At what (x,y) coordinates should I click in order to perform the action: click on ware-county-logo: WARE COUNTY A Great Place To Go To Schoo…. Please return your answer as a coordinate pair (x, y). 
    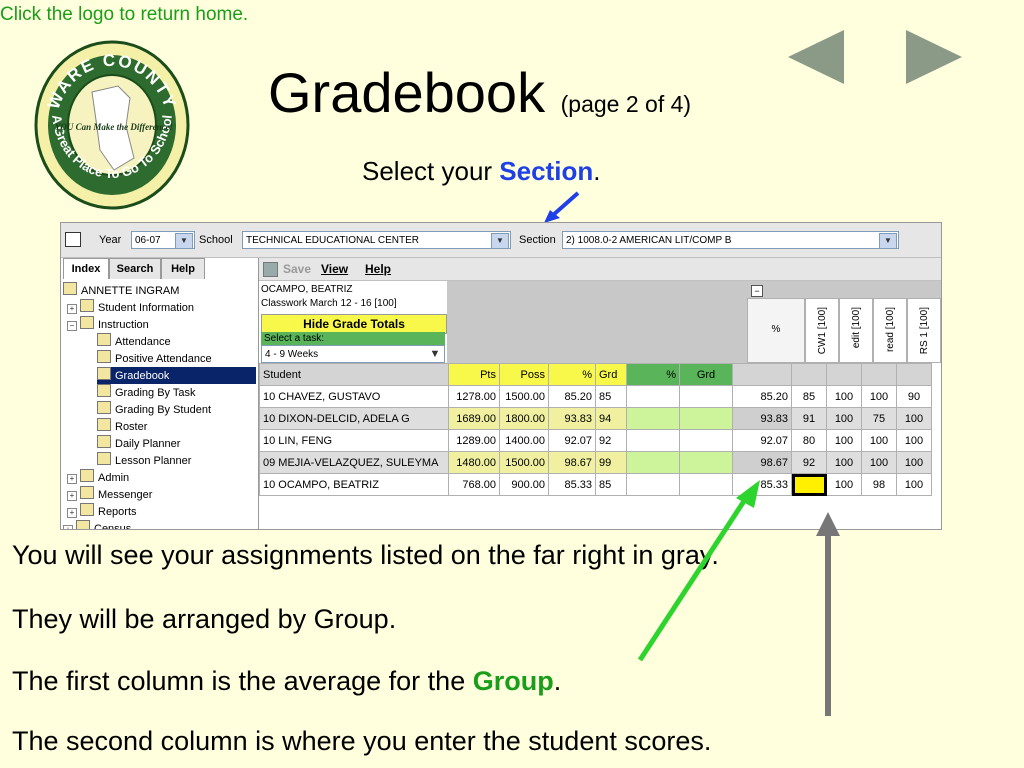
    Looking at the image, I should click on (112, 125).